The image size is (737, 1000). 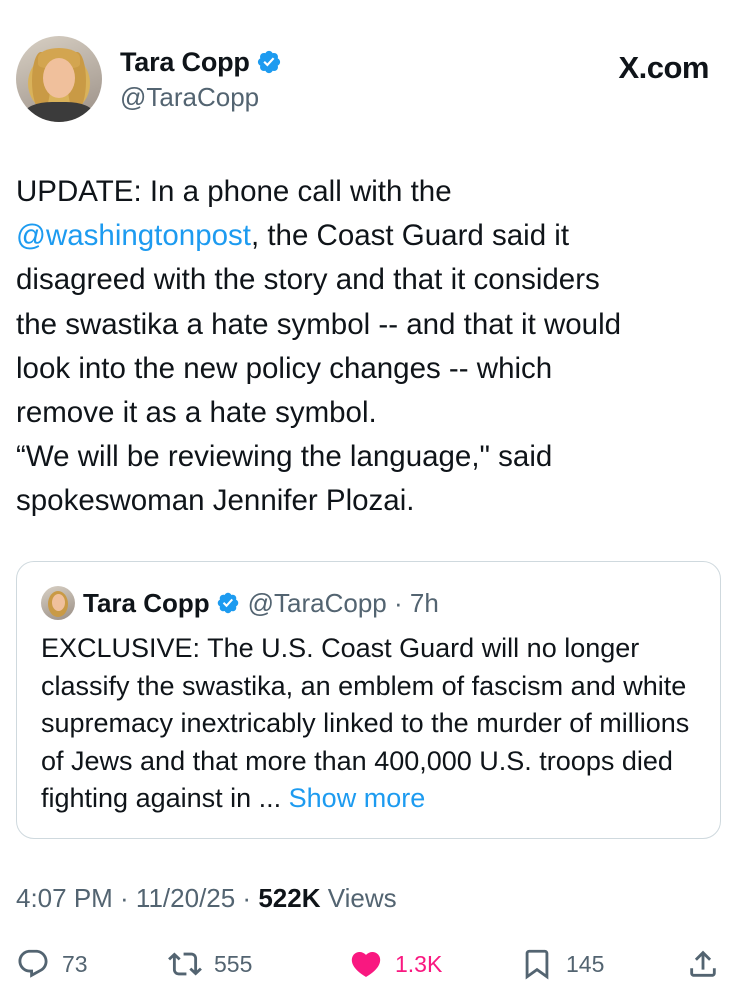 I want to click on views-count: 522K, so click(x=289, y=898).